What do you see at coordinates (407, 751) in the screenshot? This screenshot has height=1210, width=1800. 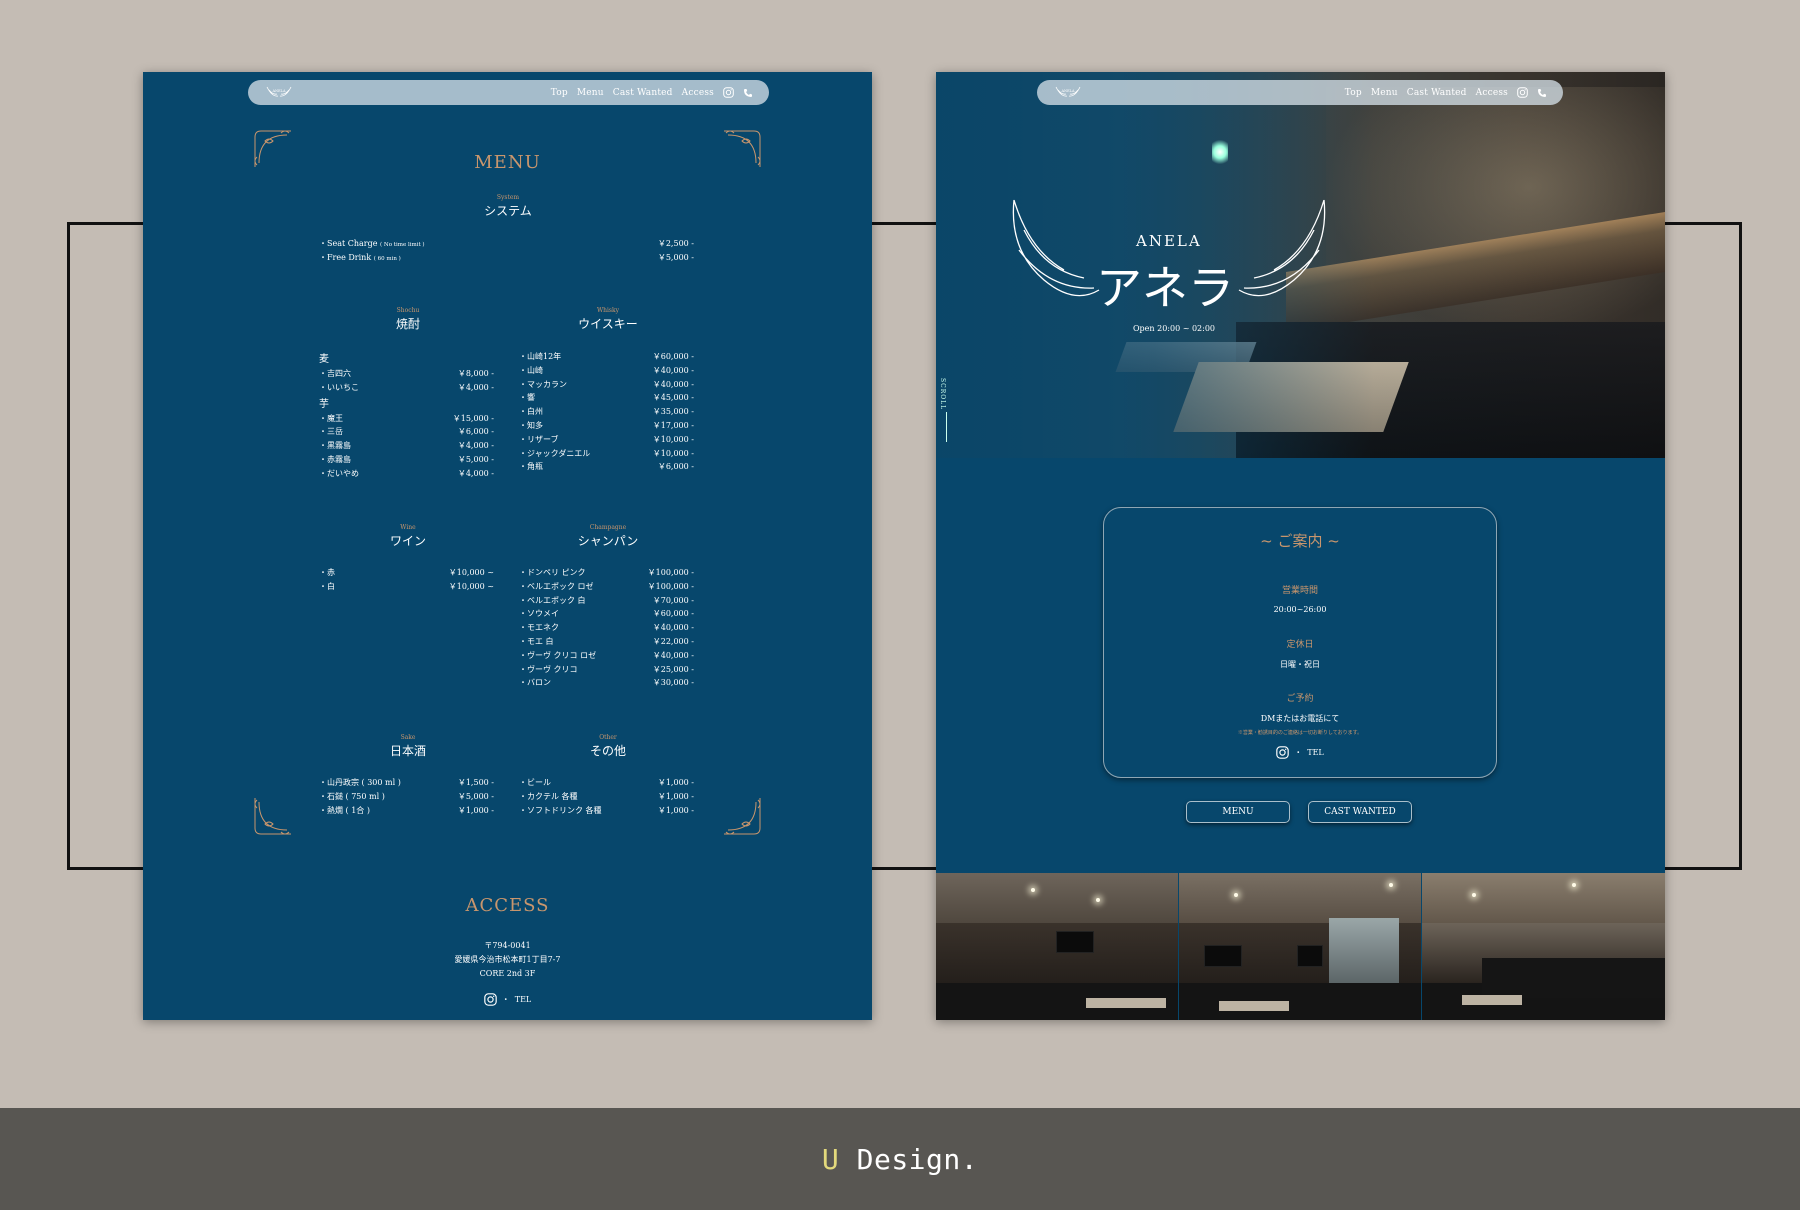 I see `category-jp: 日本酒` at bounding box center [407, 751].